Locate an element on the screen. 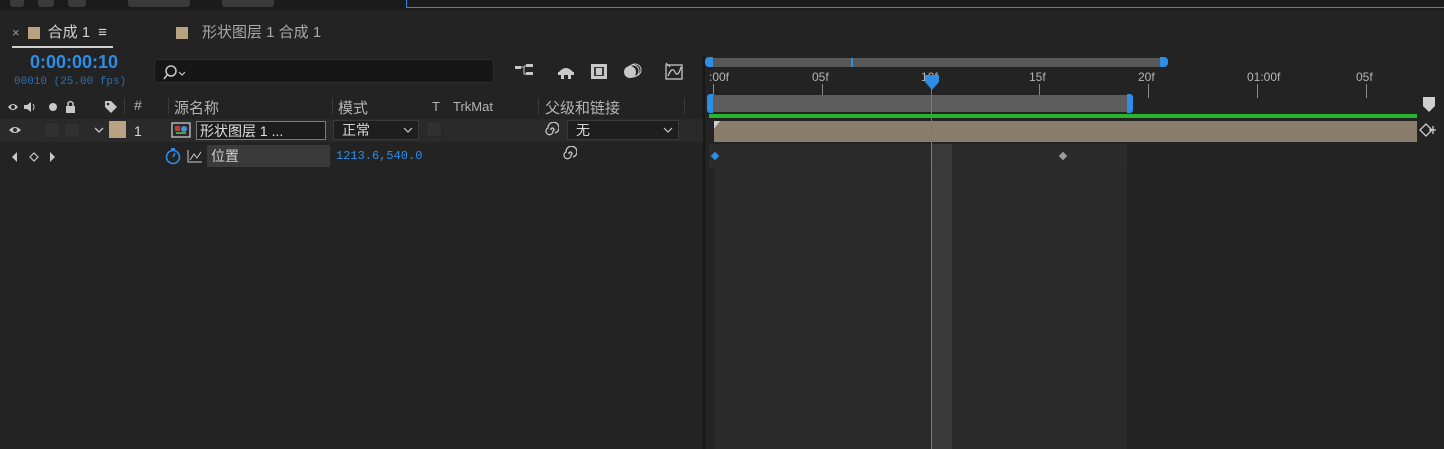 The image size is (1444, 449). stopwatch-icon is located at coordinates (173, 156).